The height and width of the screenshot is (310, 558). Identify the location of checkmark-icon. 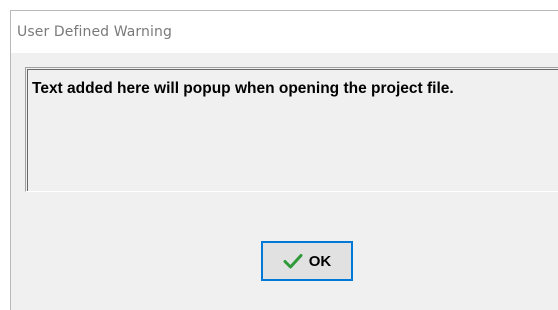
(293, 261).